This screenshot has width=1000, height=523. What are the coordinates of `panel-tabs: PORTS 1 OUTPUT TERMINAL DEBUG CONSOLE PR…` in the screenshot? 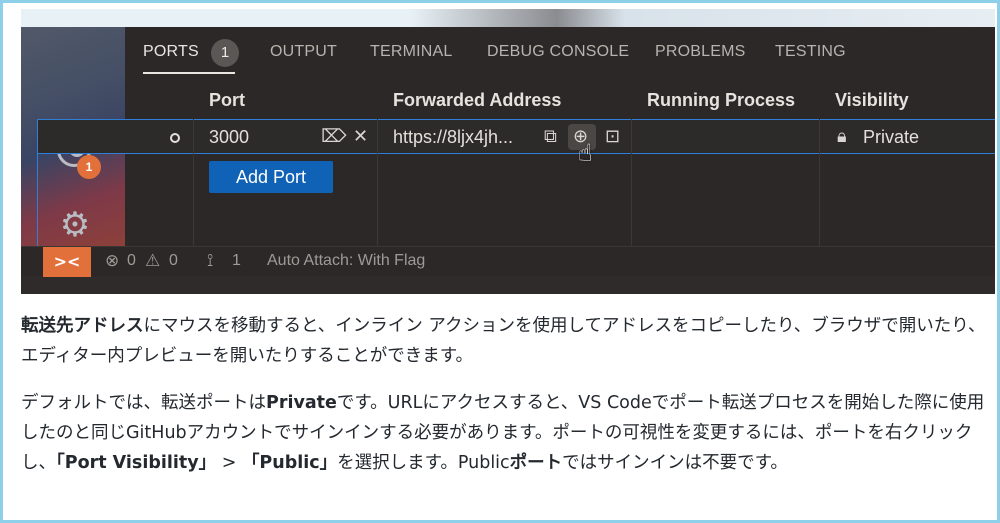 It's located at (560, 52).